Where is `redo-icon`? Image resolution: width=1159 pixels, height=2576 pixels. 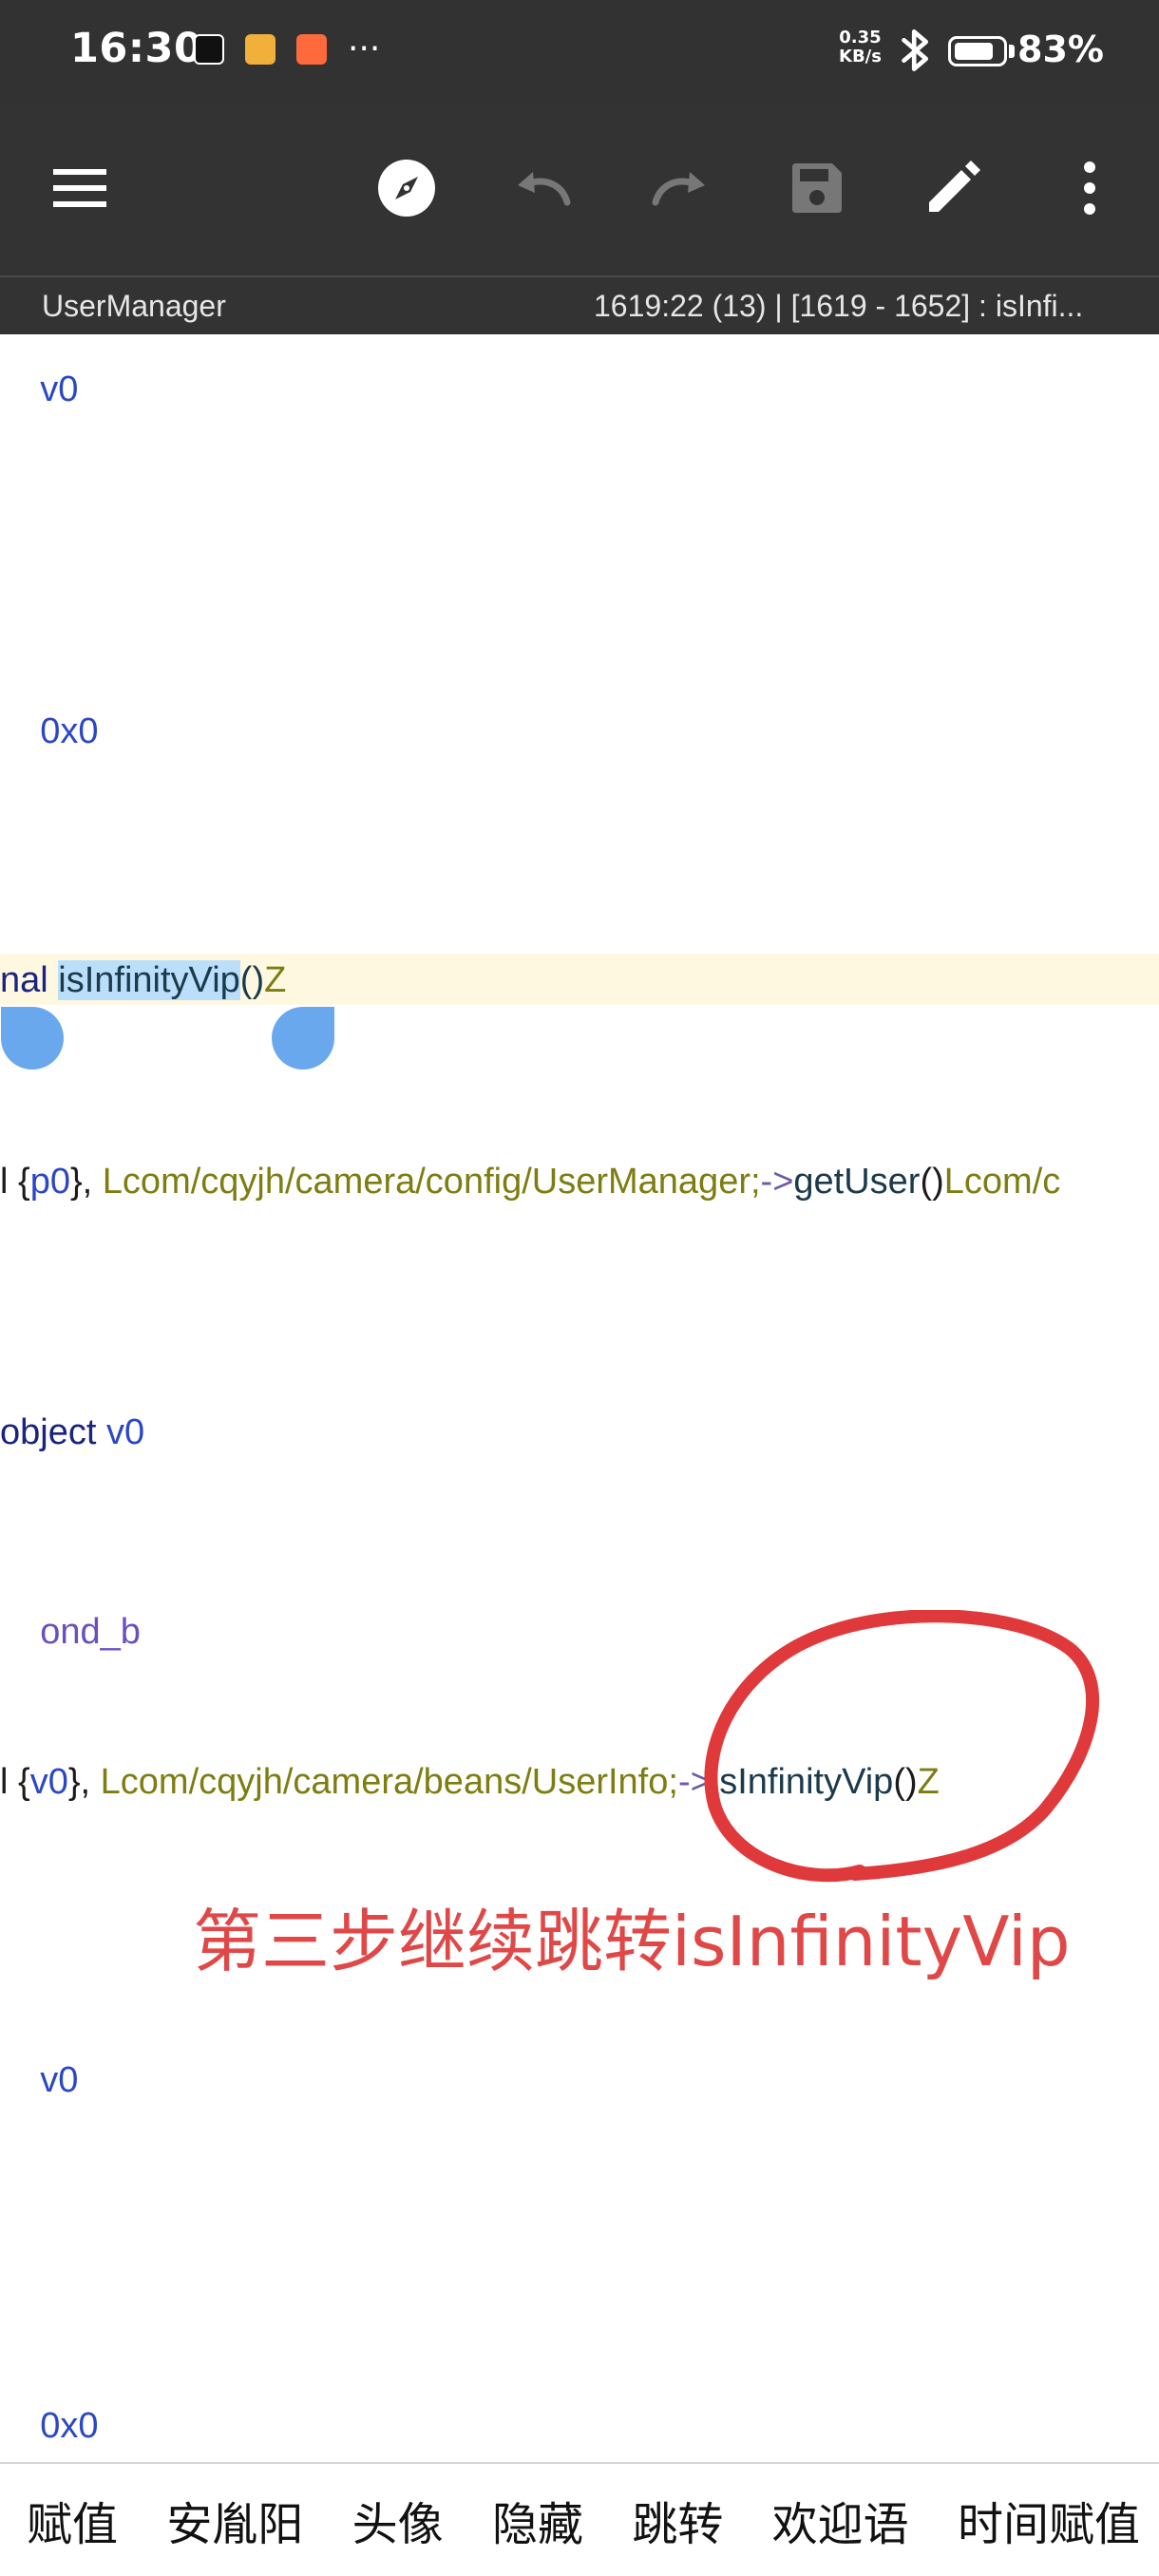 redo-icon is located at coordinates (678, 189).